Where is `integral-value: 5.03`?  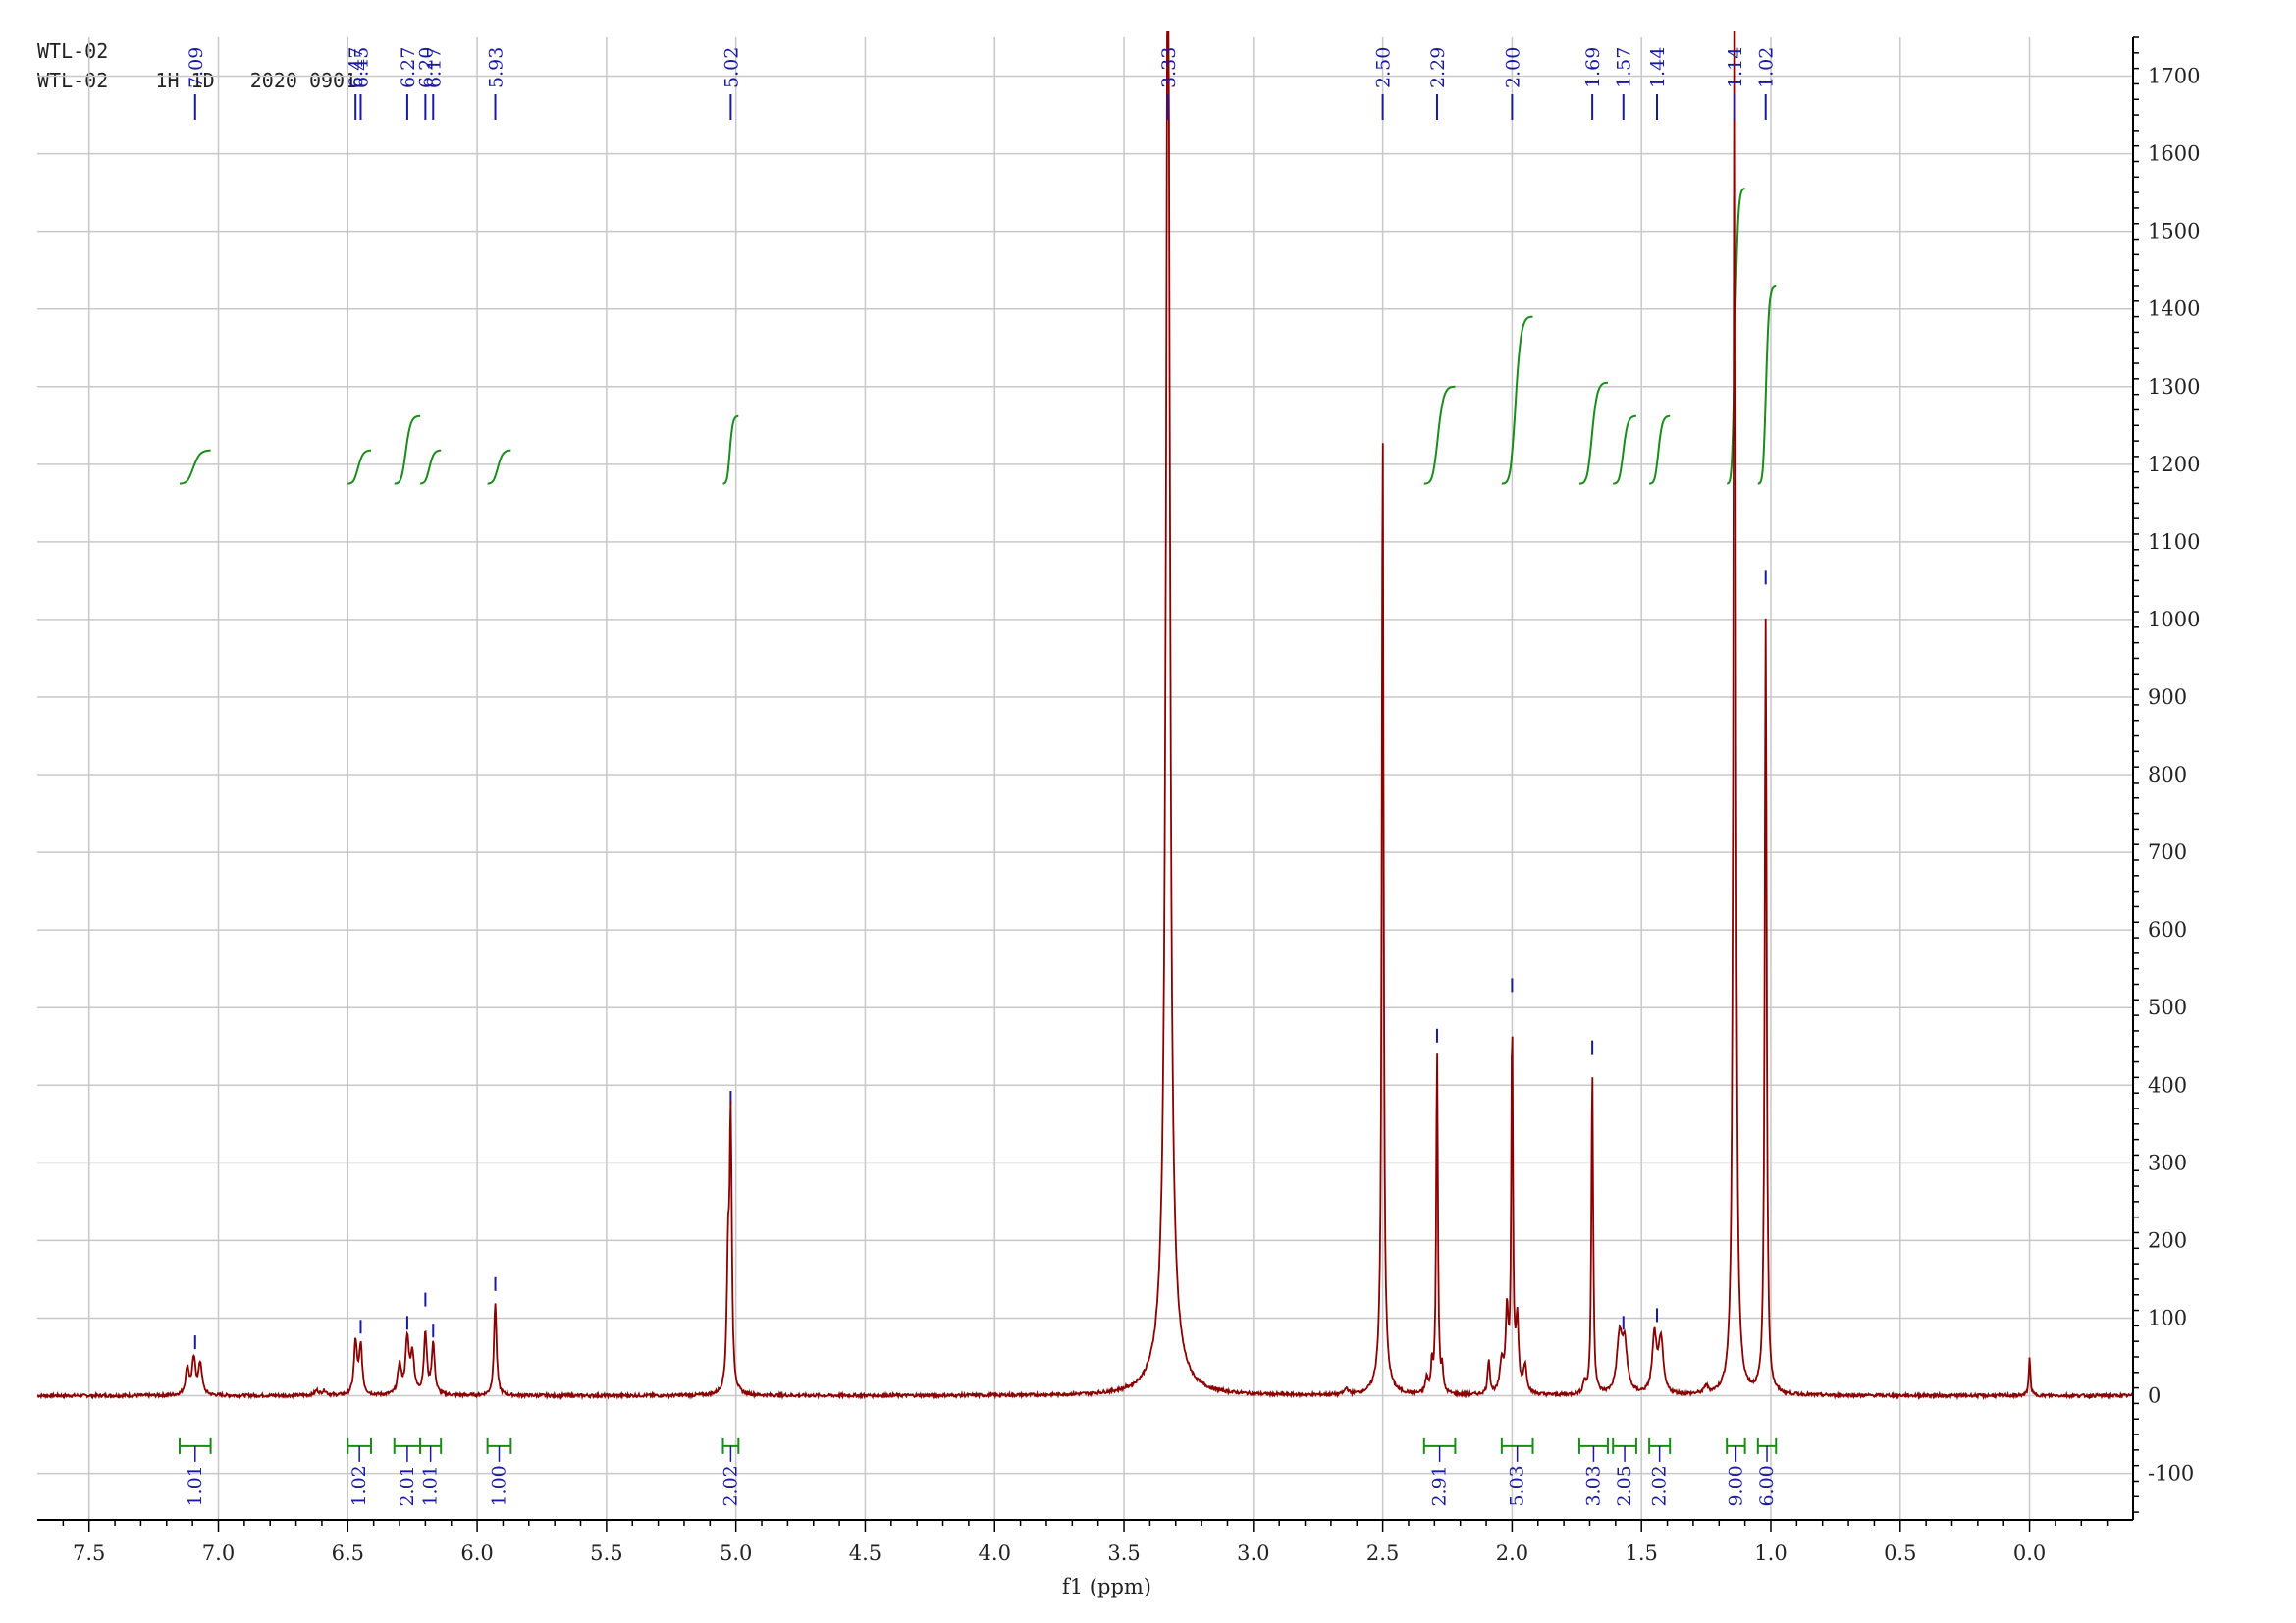 integral-value: 5.03 is located at coordinates (1517, 1485).